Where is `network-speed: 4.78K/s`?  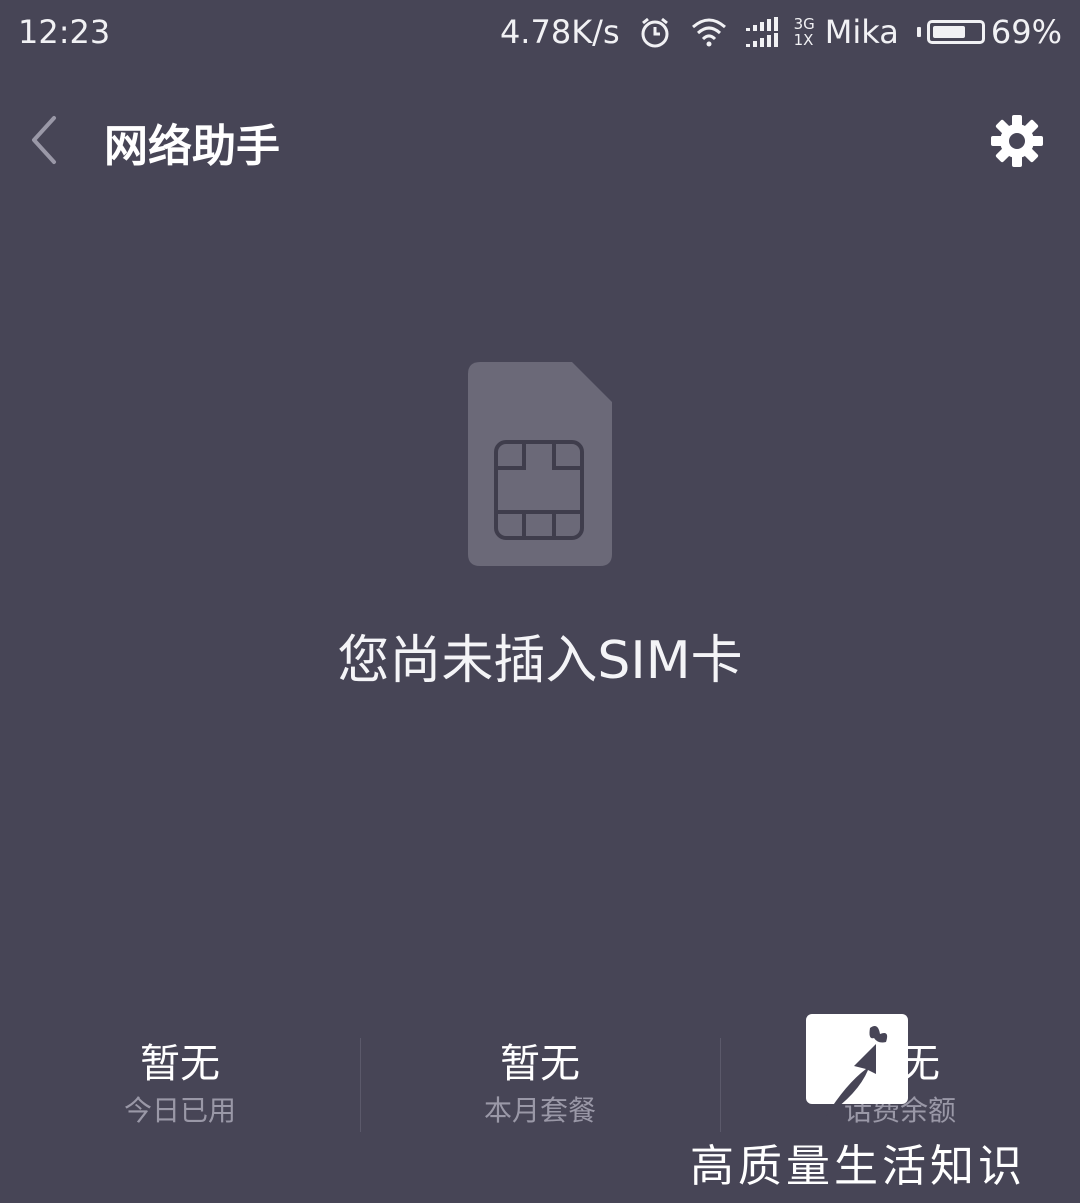 network-speed: 4.78K/s is located at coordinates (559, 32).